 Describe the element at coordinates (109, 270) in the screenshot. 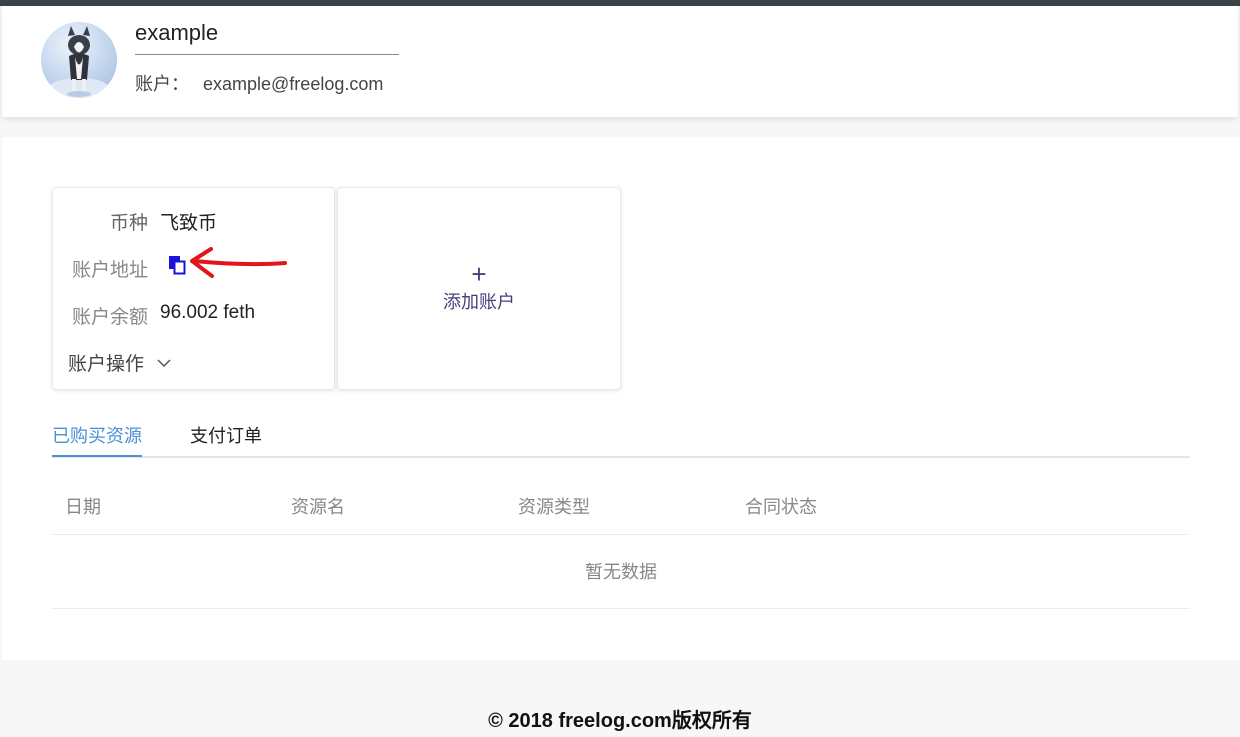

I see `address-label: 账户地址` at that location.